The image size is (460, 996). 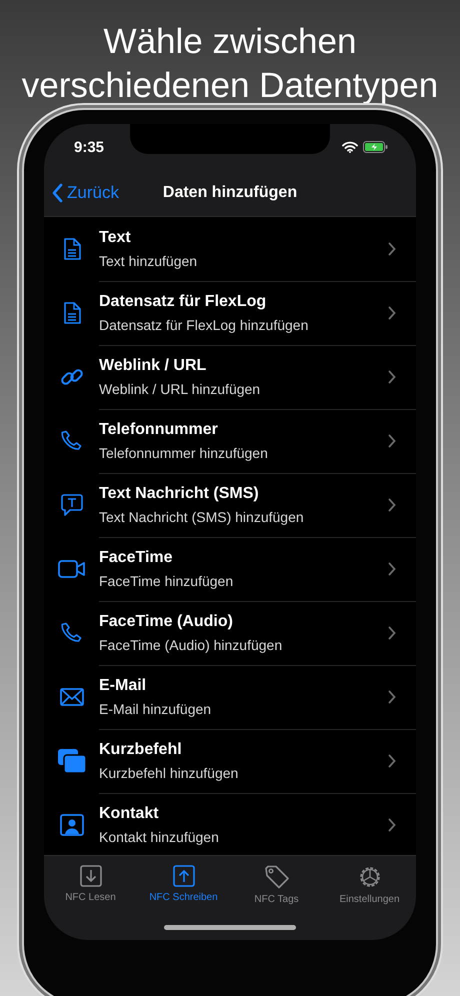 What do you see at coordinates (230, 633) in the screenshot?
I see `list-item: FaceTime (Audio) FaceTime (Audio) hinzufügen` at bounding box center [230, 633].